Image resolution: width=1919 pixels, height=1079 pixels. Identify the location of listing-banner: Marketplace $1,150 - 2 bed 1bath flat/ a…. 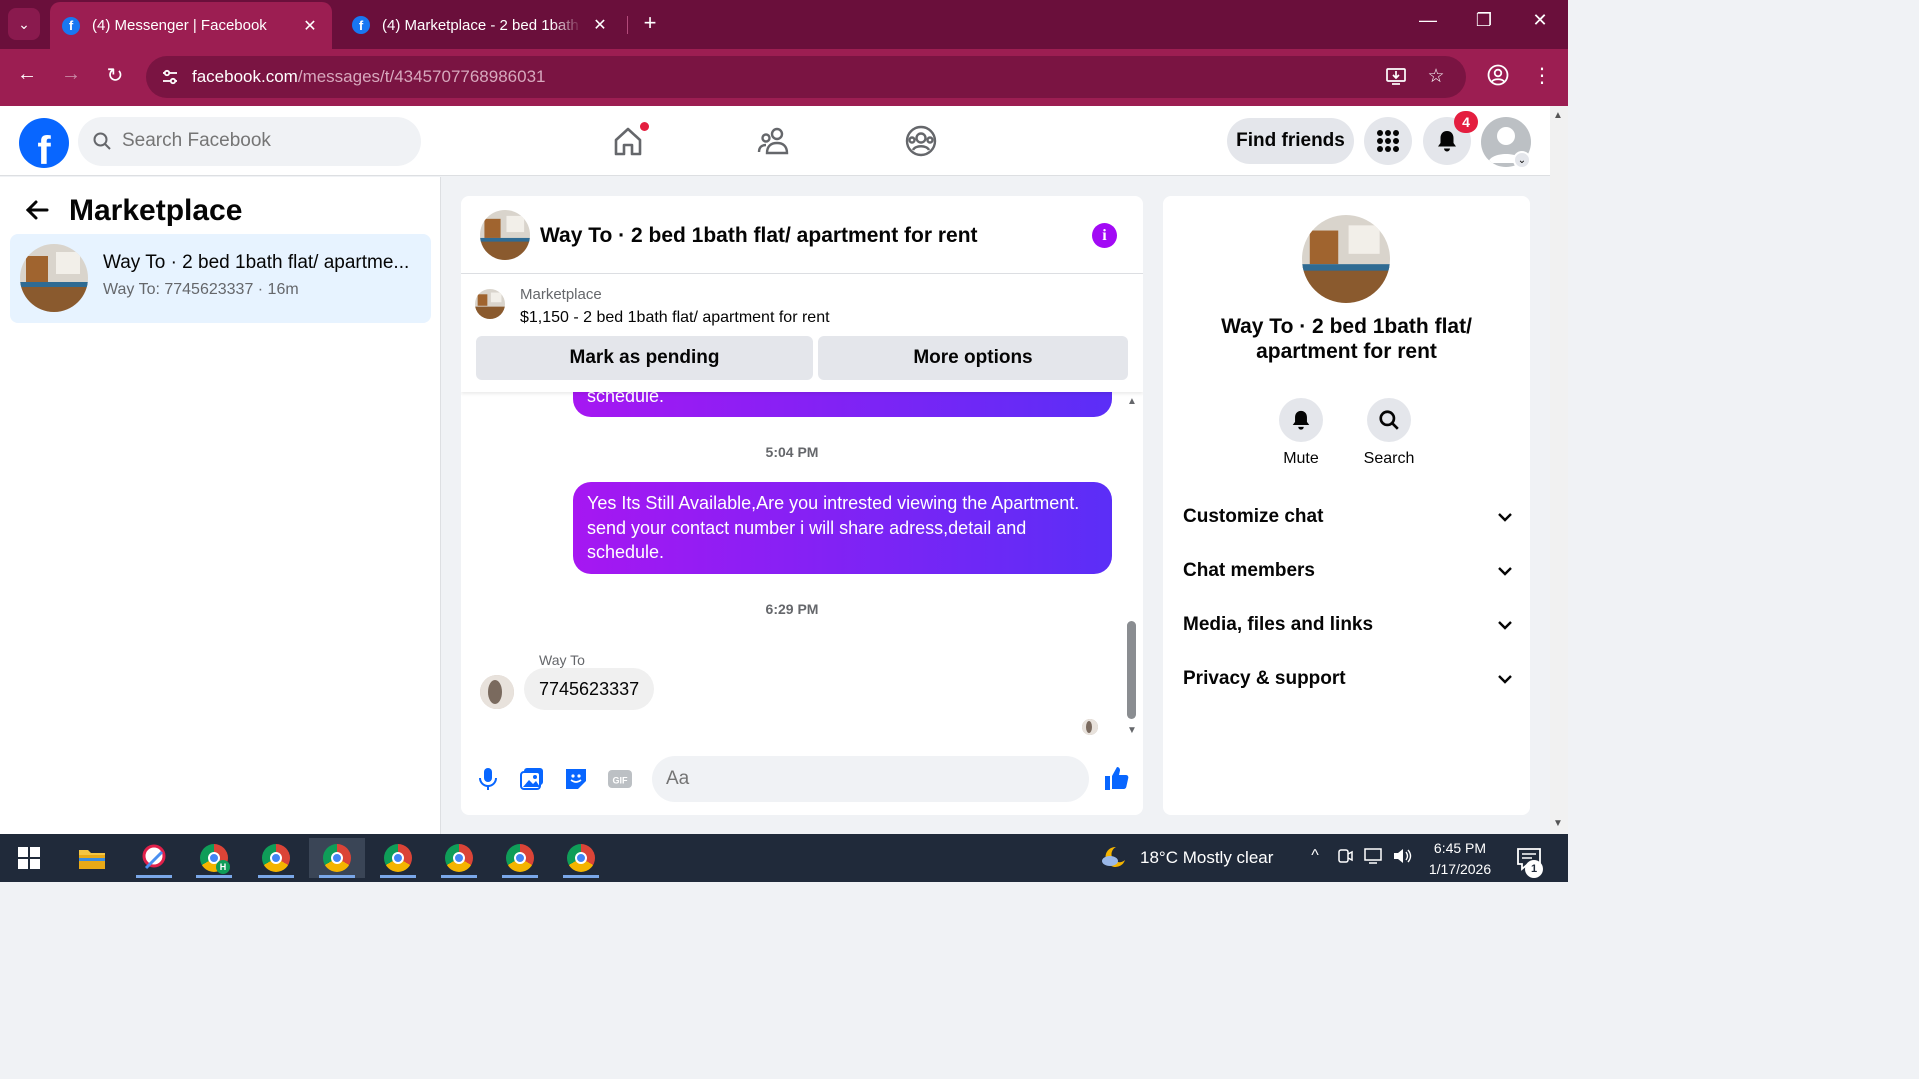
(802, 333).